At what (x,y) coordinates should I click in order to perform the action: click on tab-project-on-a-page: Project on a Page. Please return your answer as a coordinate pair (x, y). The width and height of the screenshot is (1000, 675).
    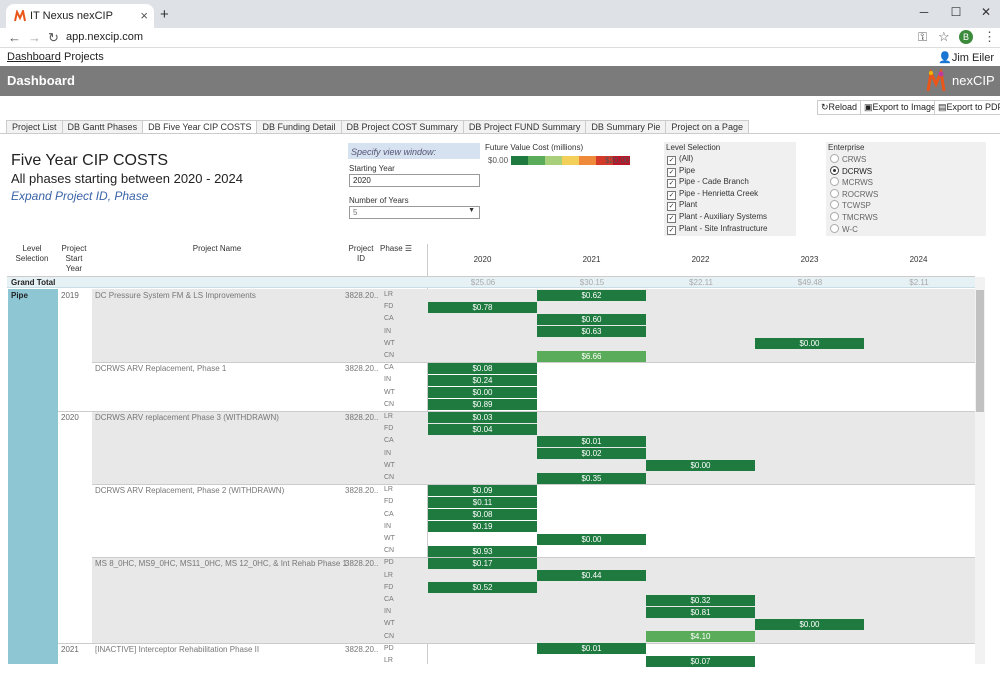
    Looking at the image, I should click on (707, 126).